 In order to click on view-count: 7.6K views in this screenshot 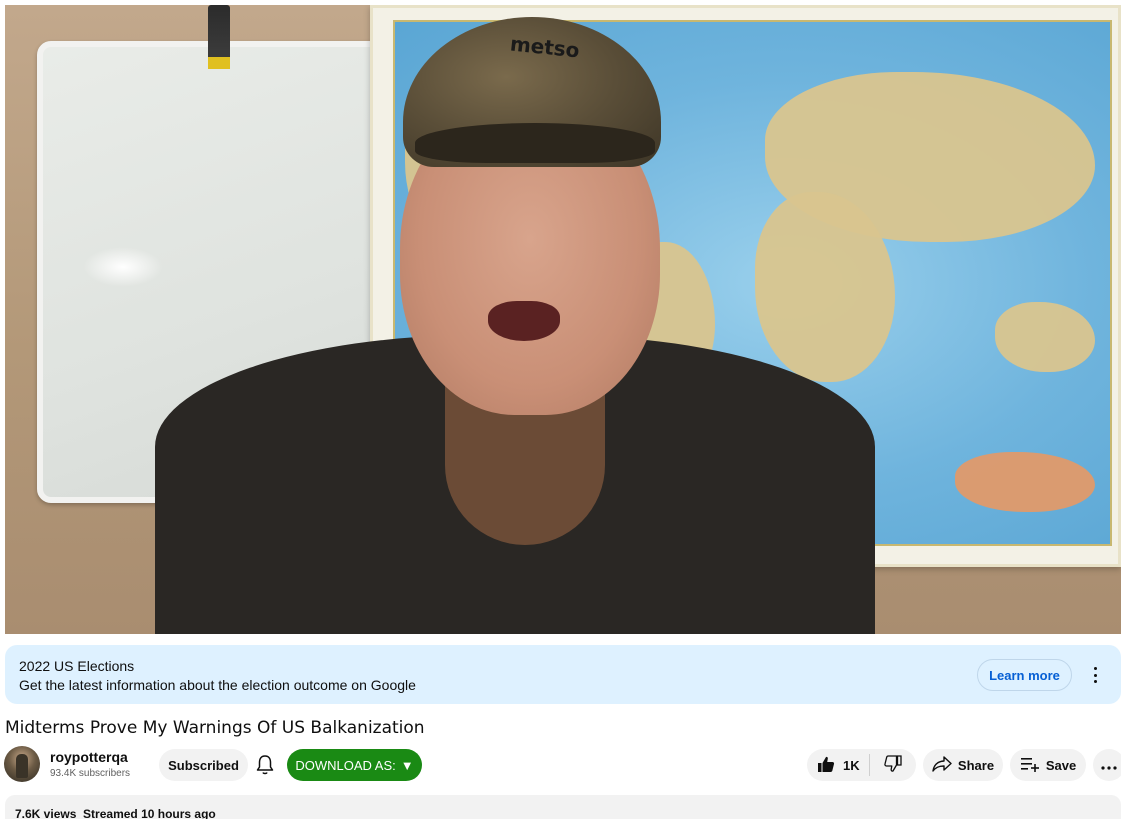, I will do `click(46, 813)`.